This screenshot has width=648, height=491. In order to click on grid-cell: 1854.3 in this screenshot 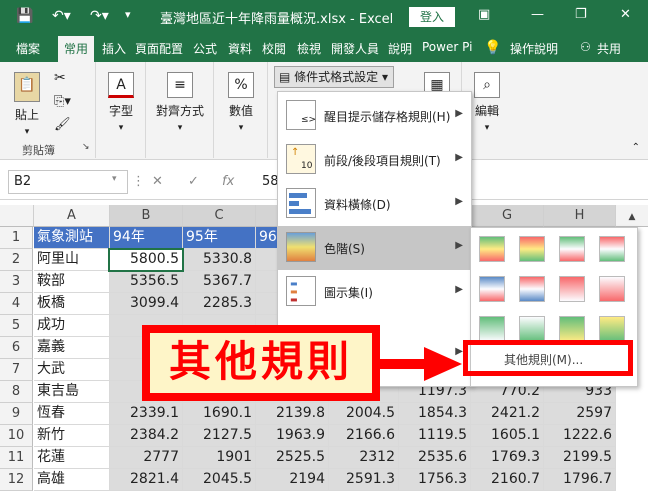, I will do `click(435, 414)`.